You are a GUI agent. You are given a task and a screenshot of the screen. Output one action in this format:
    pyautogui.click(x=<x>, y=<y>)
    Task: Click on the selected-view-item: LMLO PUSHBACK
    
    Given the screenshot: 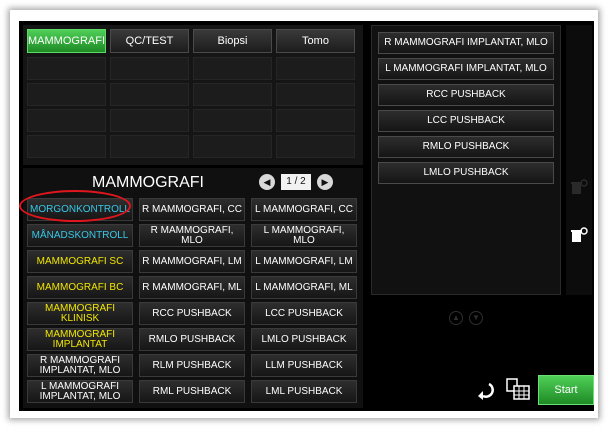 What is the action you would take?
    pyautogui.click(x=466, y=173)
    